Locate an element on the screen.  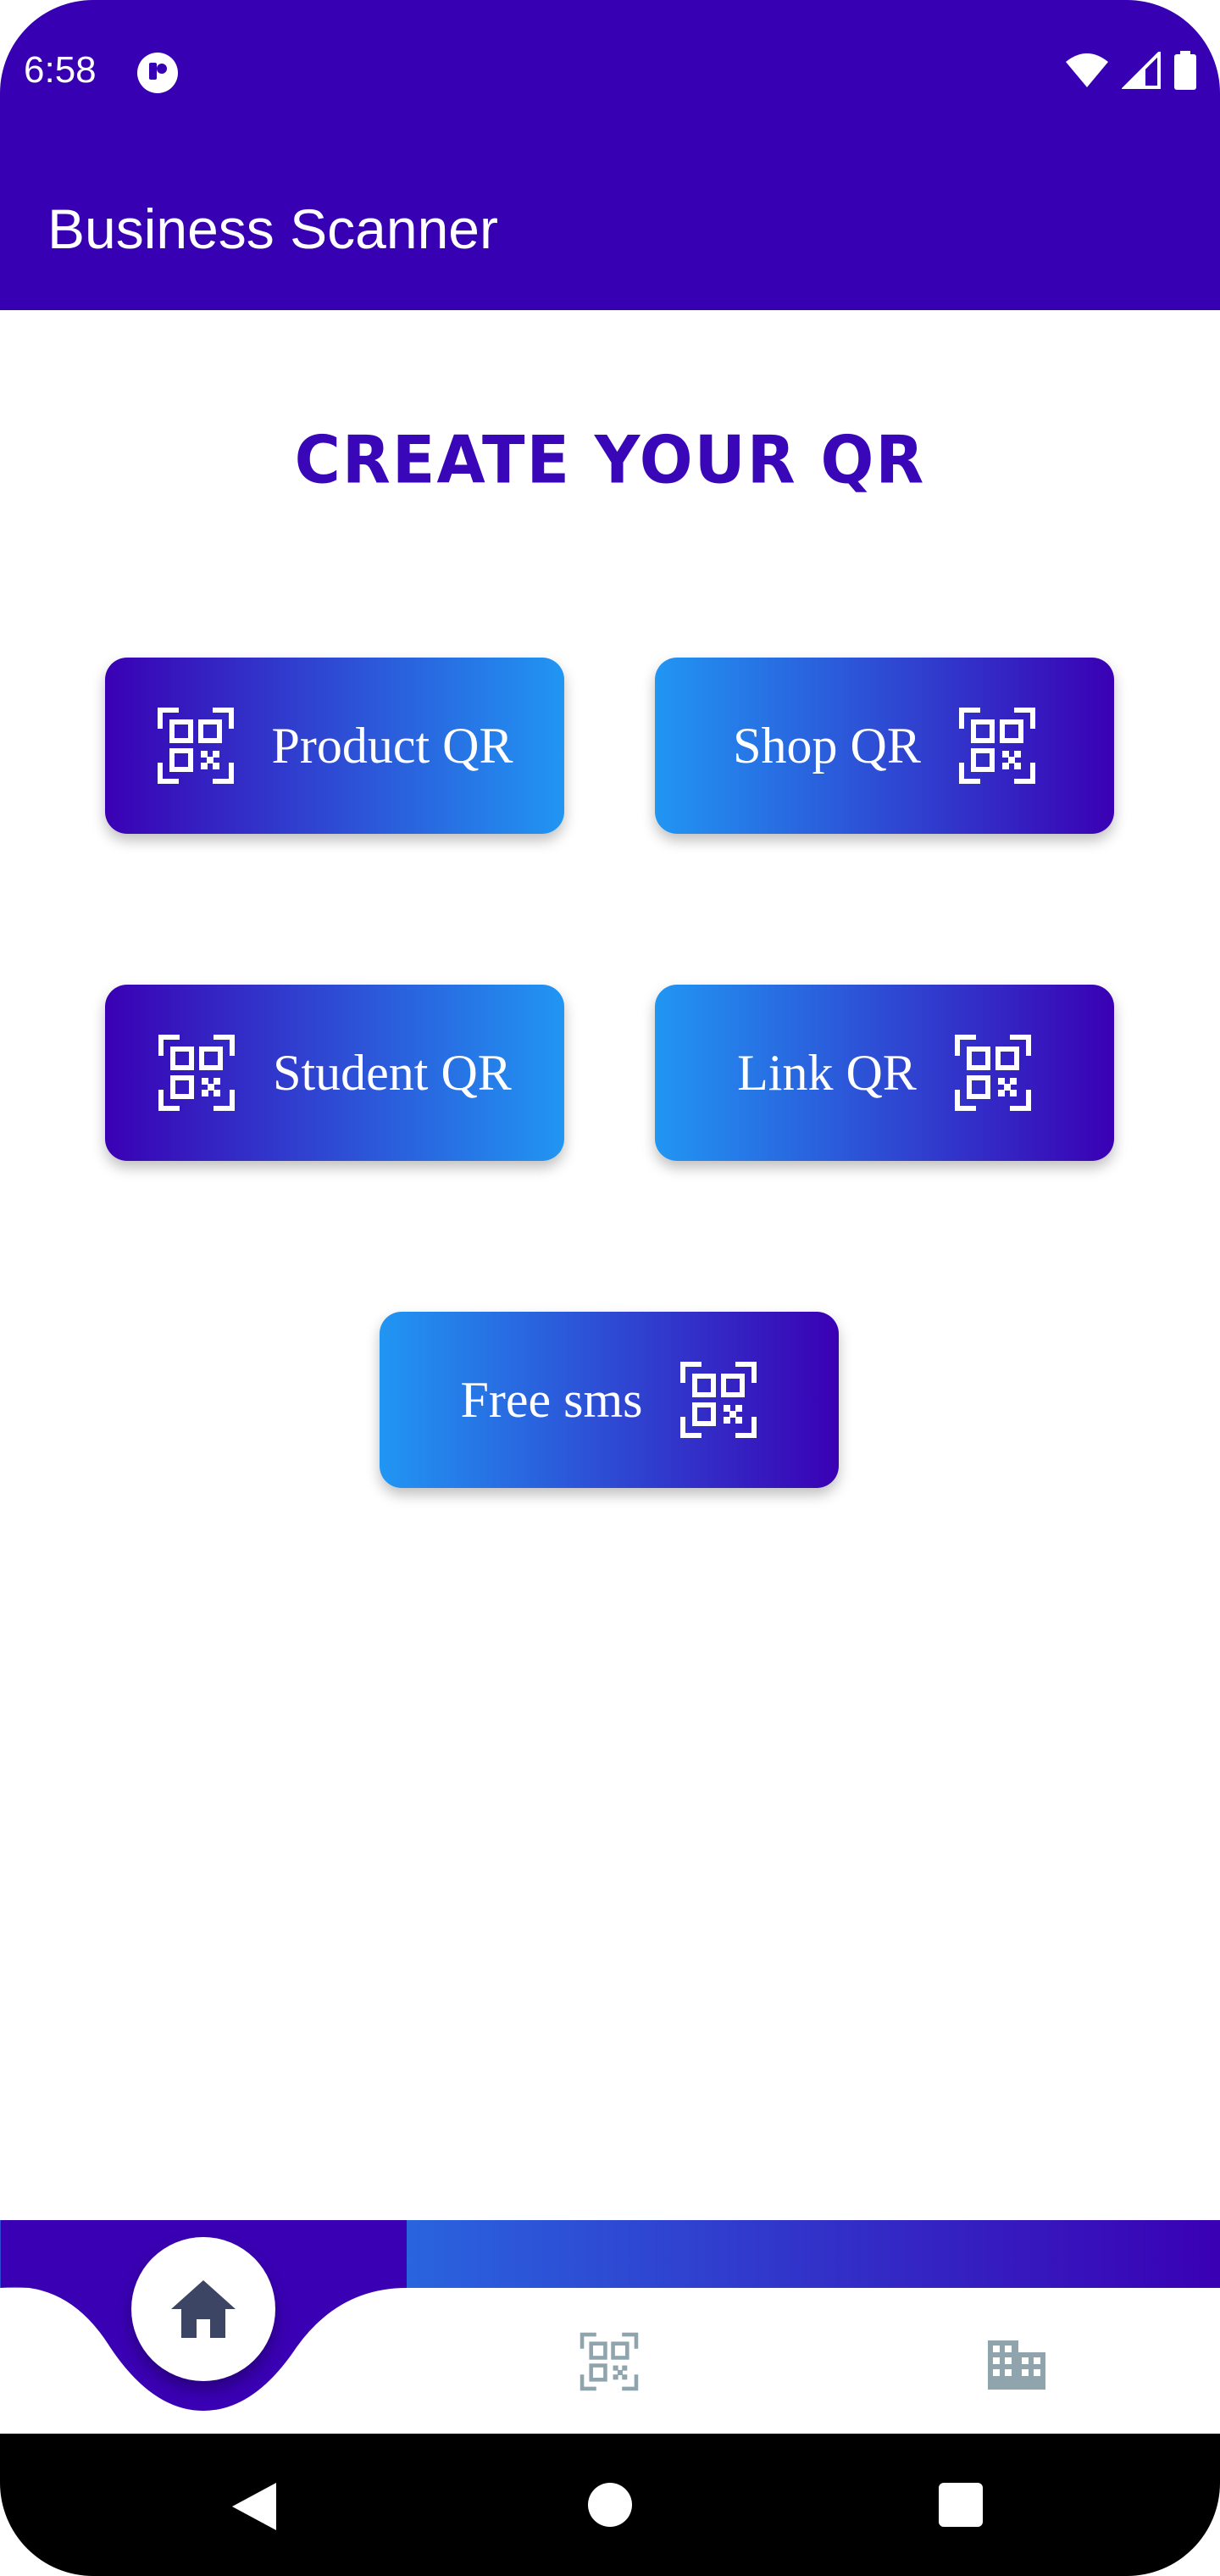
page-heading: CREATE YOUR QR is located at coordinates (610, 460).